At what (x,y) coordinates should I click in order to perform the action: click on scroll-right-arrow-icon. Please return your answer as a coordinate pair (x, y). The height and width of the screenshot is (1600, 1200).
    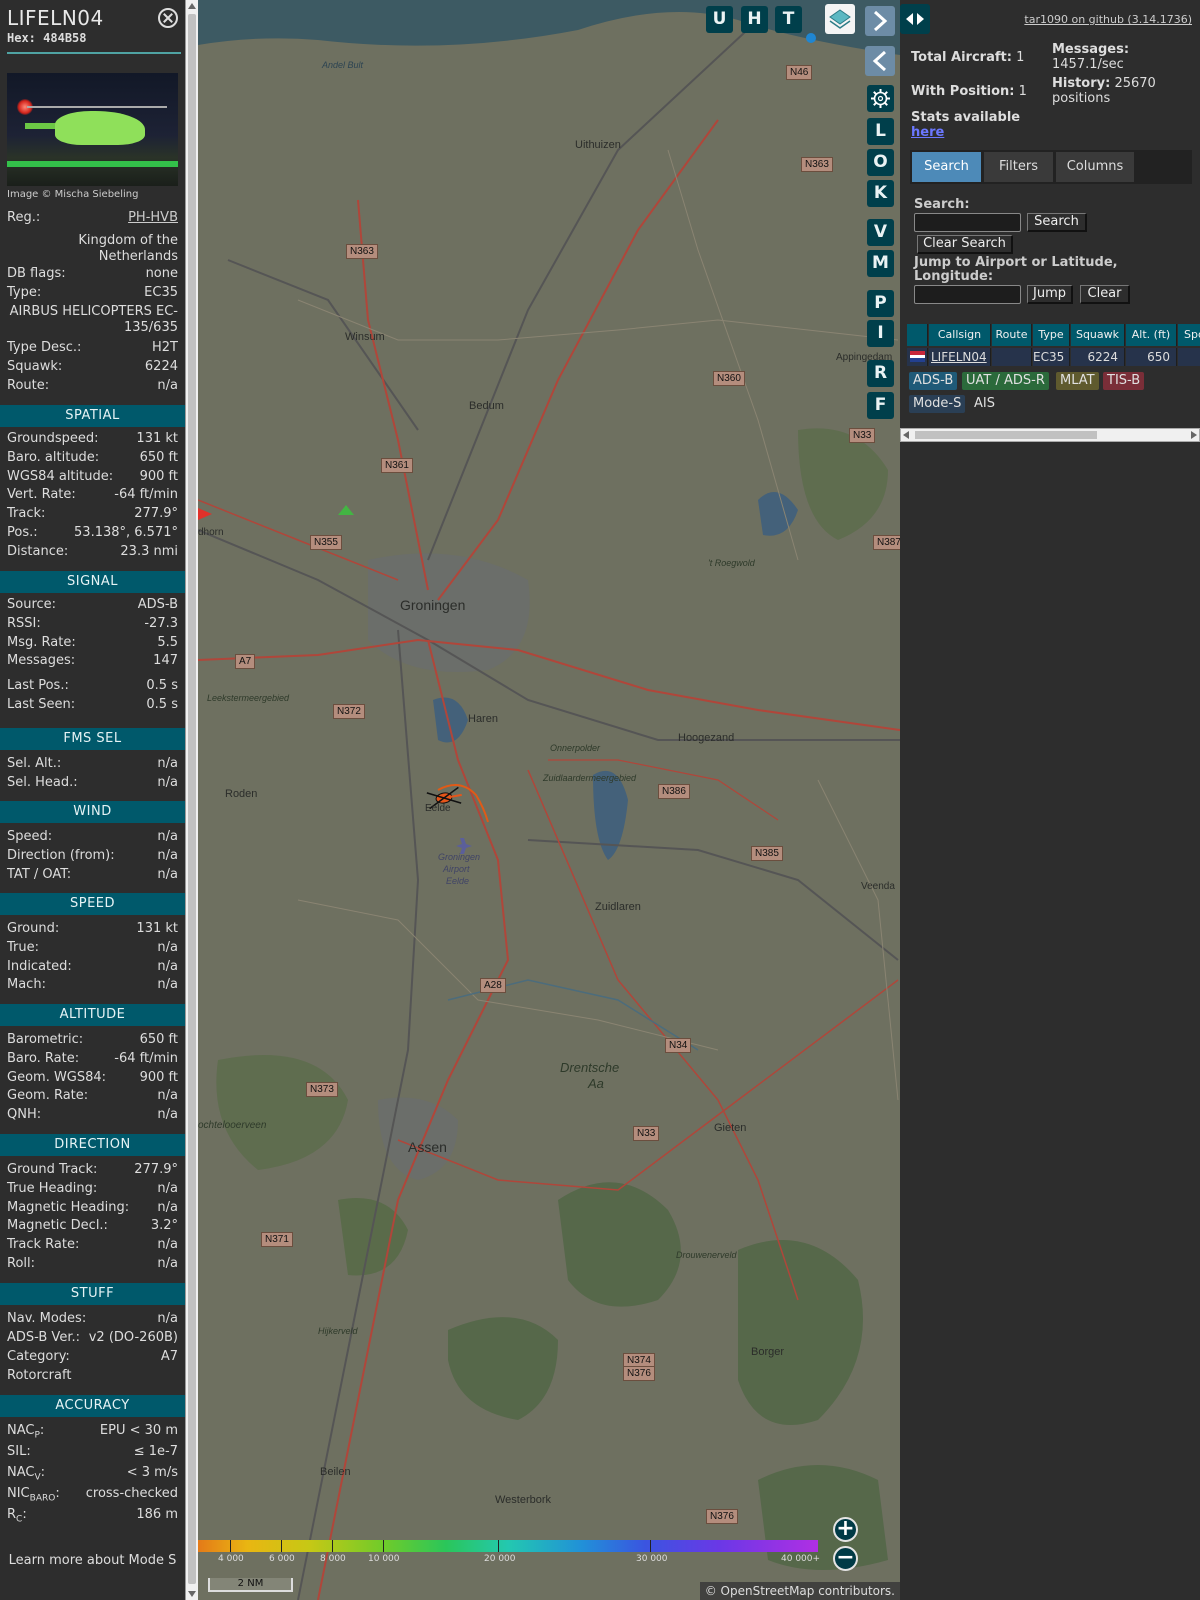
    Looking at the image, I should click on (1194, 435).